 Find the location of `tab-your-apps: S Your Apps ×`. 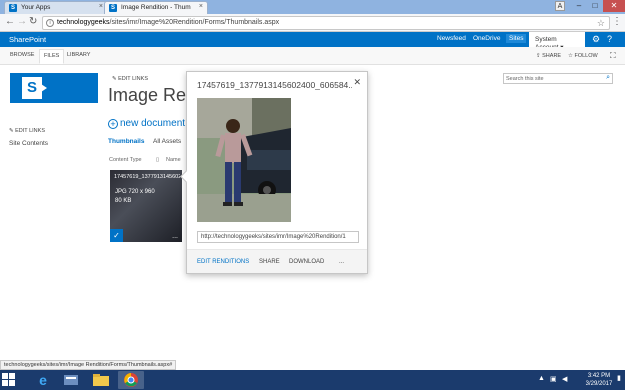

tab-your-apps: S Your Apps × is located at coordinates (56, 7).